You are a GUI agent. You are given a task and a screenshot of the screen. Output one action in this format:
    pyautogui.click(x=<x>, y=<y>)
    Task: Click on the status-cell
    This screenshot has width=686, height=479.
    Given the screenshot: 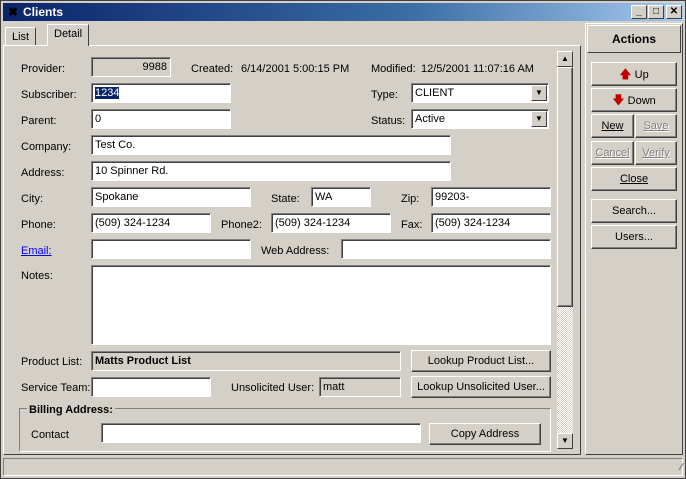 What is the action you would take?
    pyautogui.click(x=343, y=467)
    